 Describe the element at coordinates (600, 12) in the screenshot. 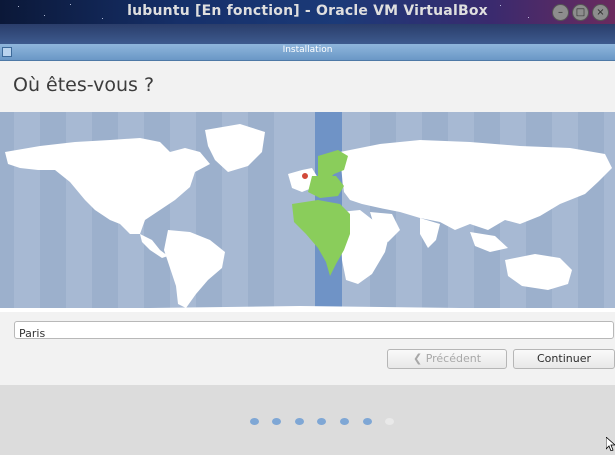

I see `close-icon: ×` at that location.